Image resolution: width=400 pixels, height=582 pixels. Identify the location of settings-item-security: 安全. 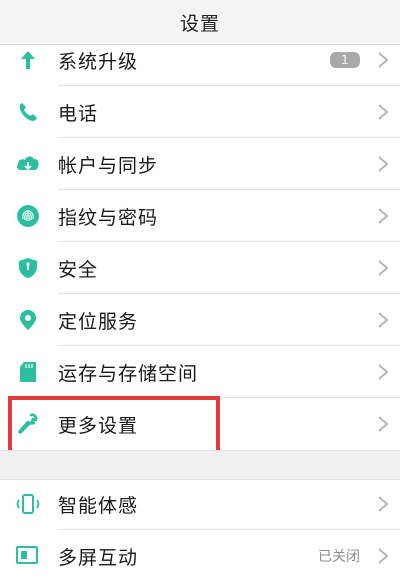
(200, 268).